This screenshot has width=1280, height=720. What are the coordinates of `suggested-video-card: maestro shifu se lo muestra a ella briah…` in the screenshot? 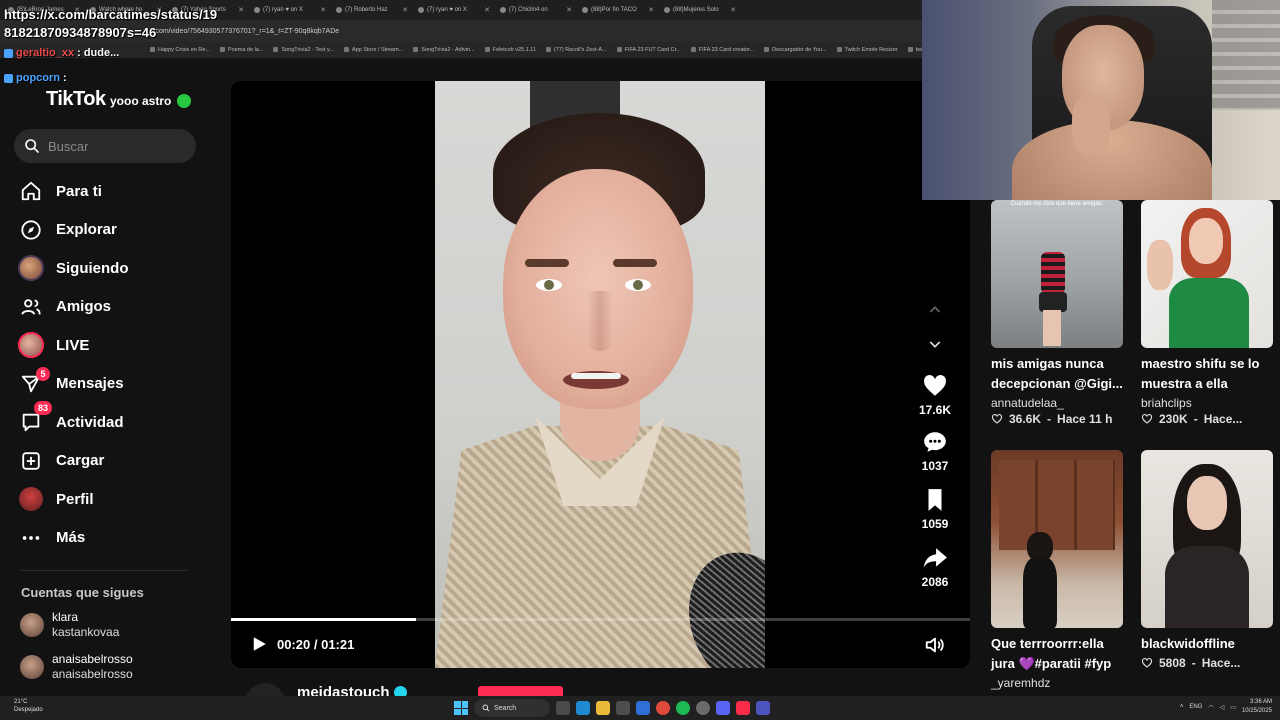 It's located at (1207, 313).